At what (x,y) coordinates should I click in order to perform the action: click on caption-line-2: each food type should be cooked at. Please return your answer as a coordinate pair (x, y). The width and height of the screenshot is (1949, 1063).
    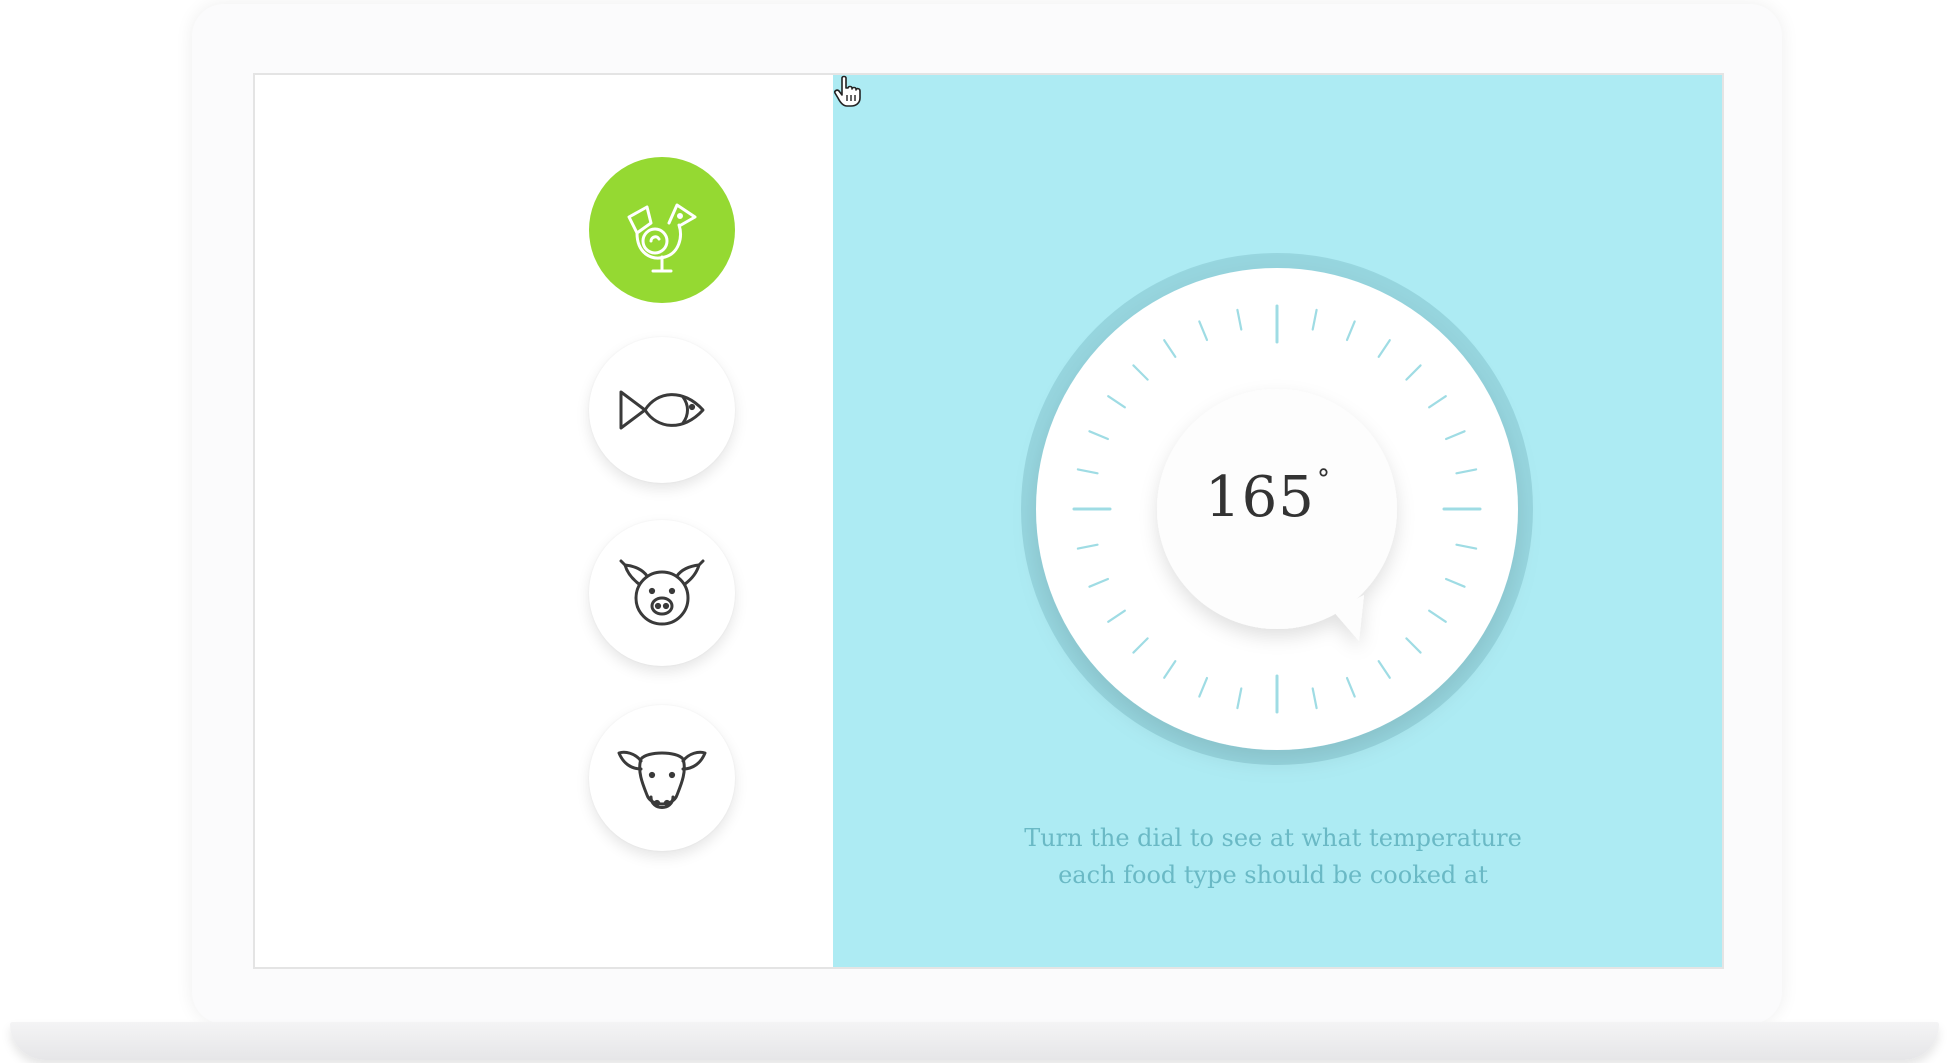
    Looking at the image, I should click on (1273, 875).